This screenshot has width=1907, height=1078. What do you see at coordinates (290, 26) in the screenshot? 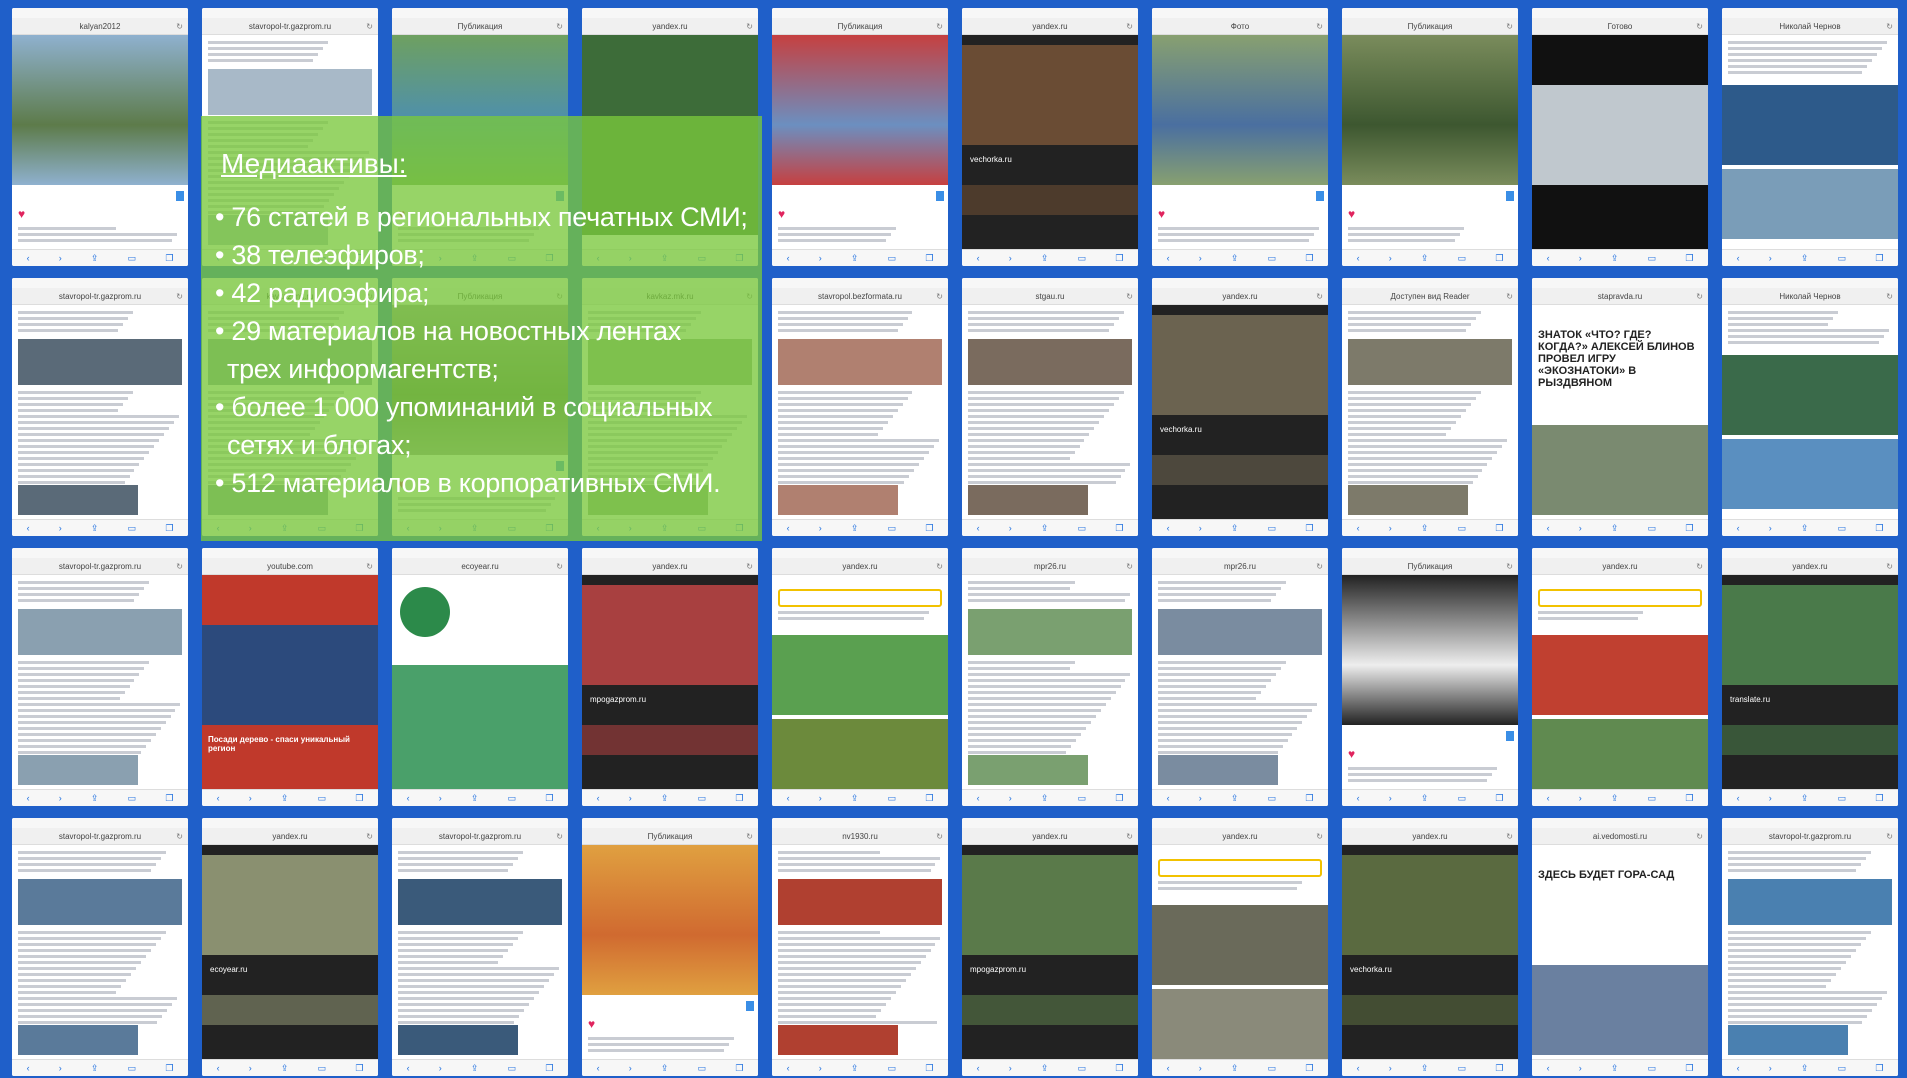
I see `address-bar: stavropol-tr.gazprom.ru ↻` at bounding box center [290, 26].